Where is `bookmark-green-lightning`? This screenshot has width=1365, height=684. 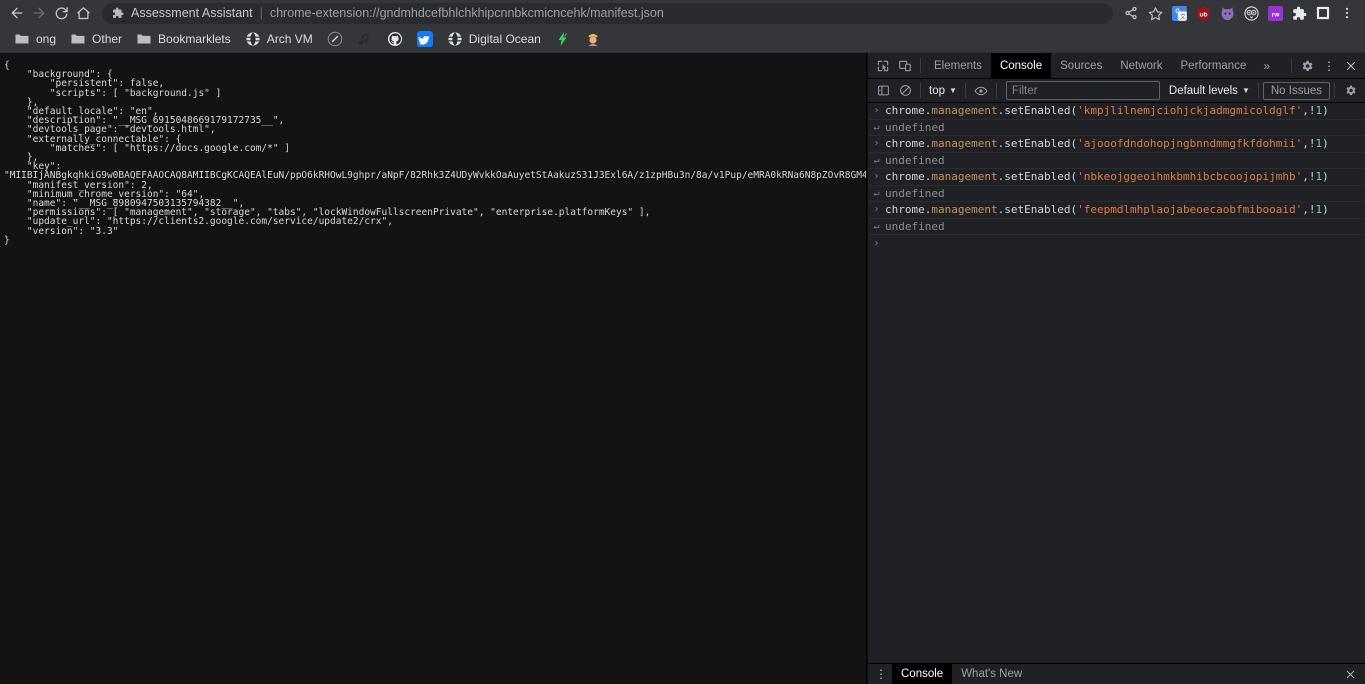
bookmark-green-lightning is located at coordinates (563, 39).